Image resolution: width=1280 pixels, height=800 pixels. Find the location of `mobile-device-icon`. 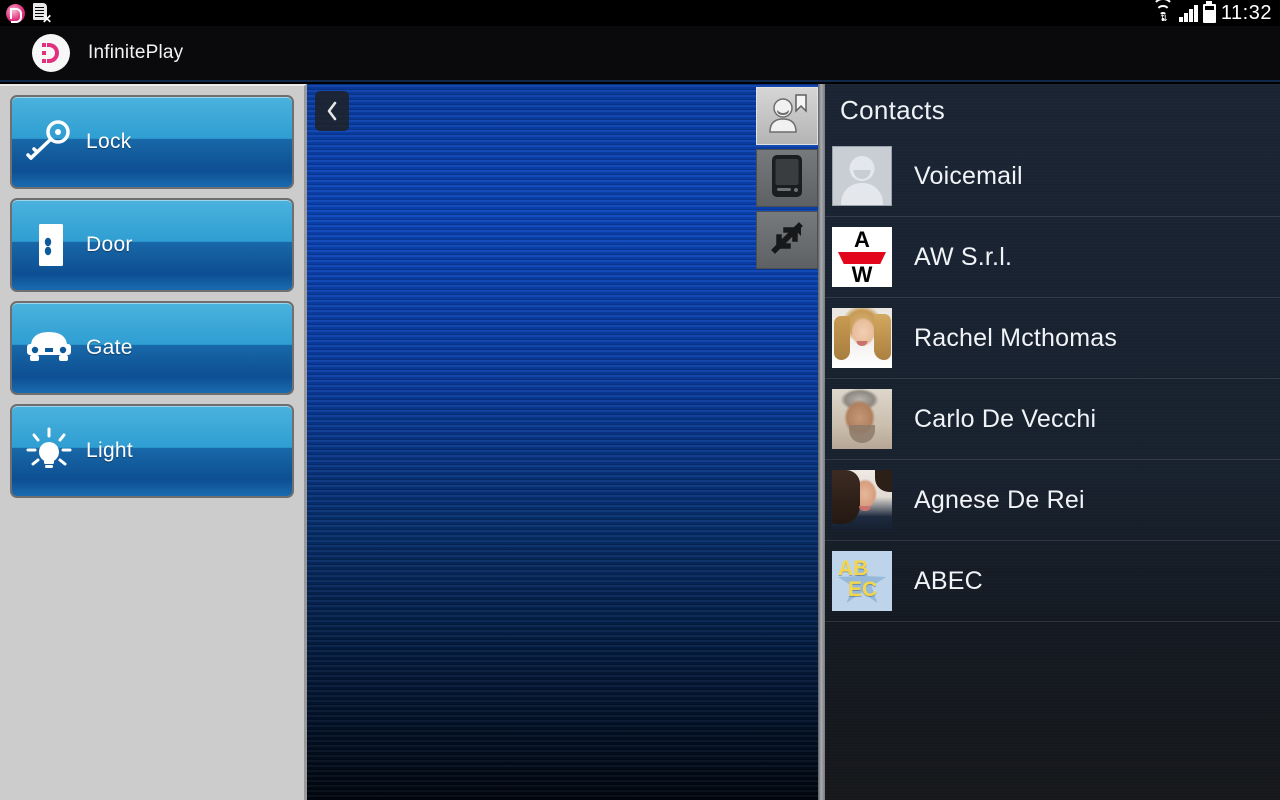

mobile-device-icon is located at coordinates (787, 178).